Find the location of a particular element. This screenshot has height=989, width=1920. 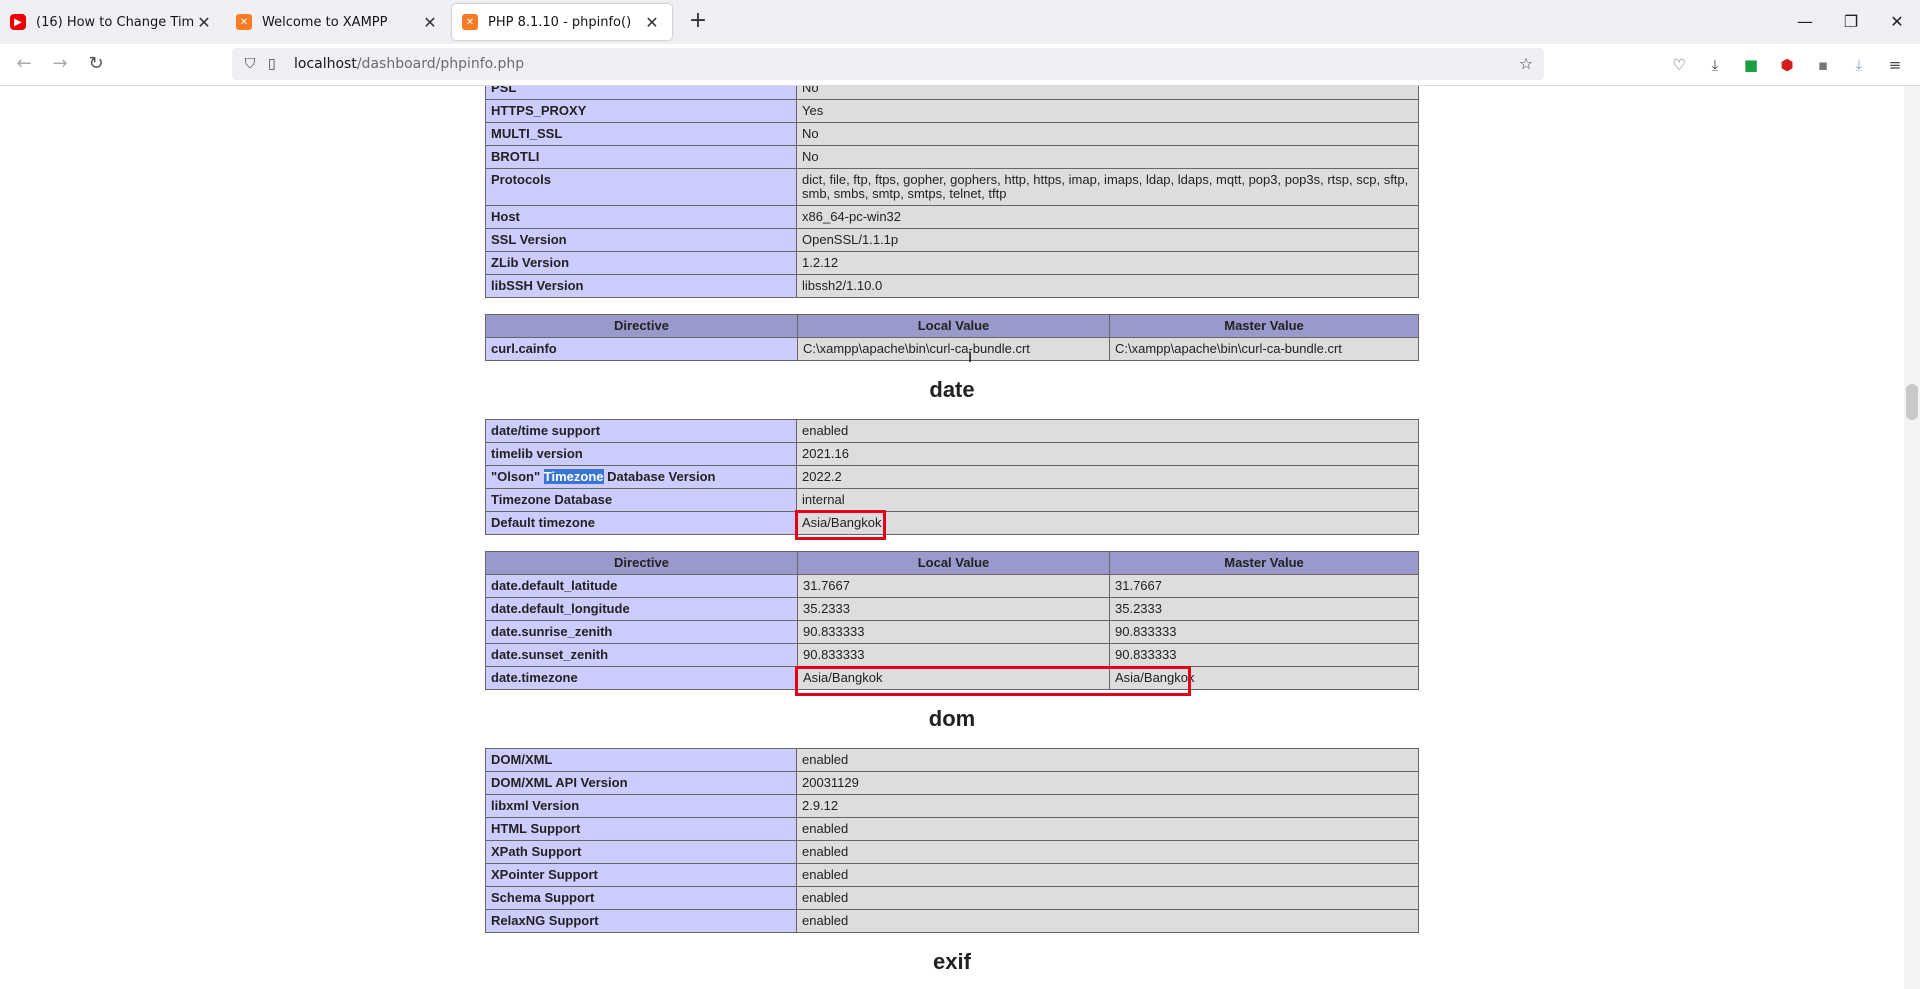

key-cell: HTTPS_PROXY is located at coordinates (641, 111).